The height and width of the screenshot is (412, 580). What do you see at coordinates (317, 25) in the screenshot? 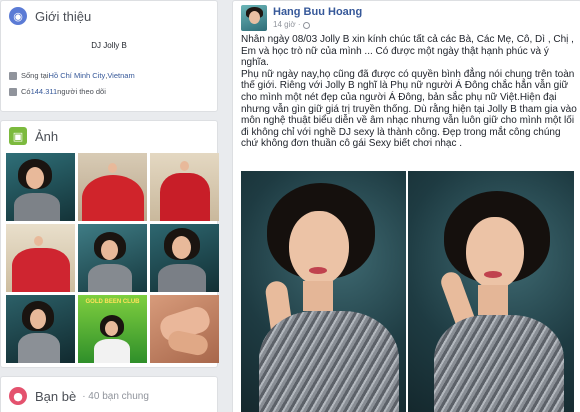
I see `post-time: 14 giờ ·` at bounding box center [317, 25].